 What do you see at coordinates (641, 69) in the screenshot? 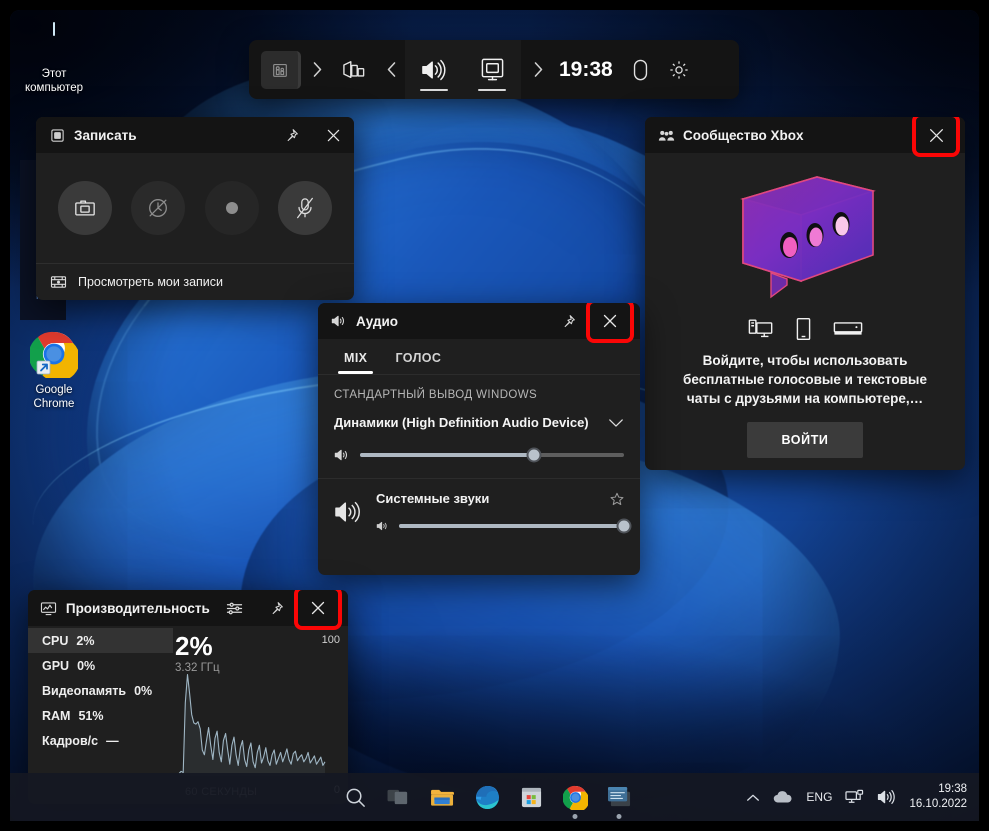
I see `mouse-icon` at bounding box center [641, 69].